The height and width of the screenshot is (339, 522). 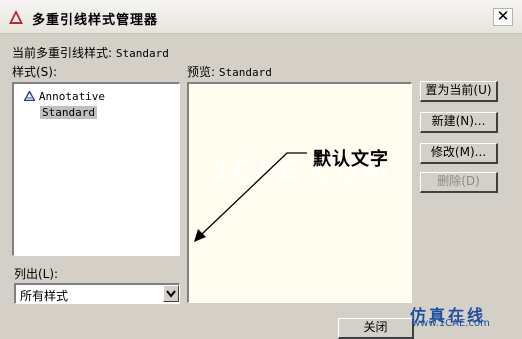 What do you see at coordinates (29, 96) in the screenshot?
I see `annotative-icon` at bounding box center [29, 96].